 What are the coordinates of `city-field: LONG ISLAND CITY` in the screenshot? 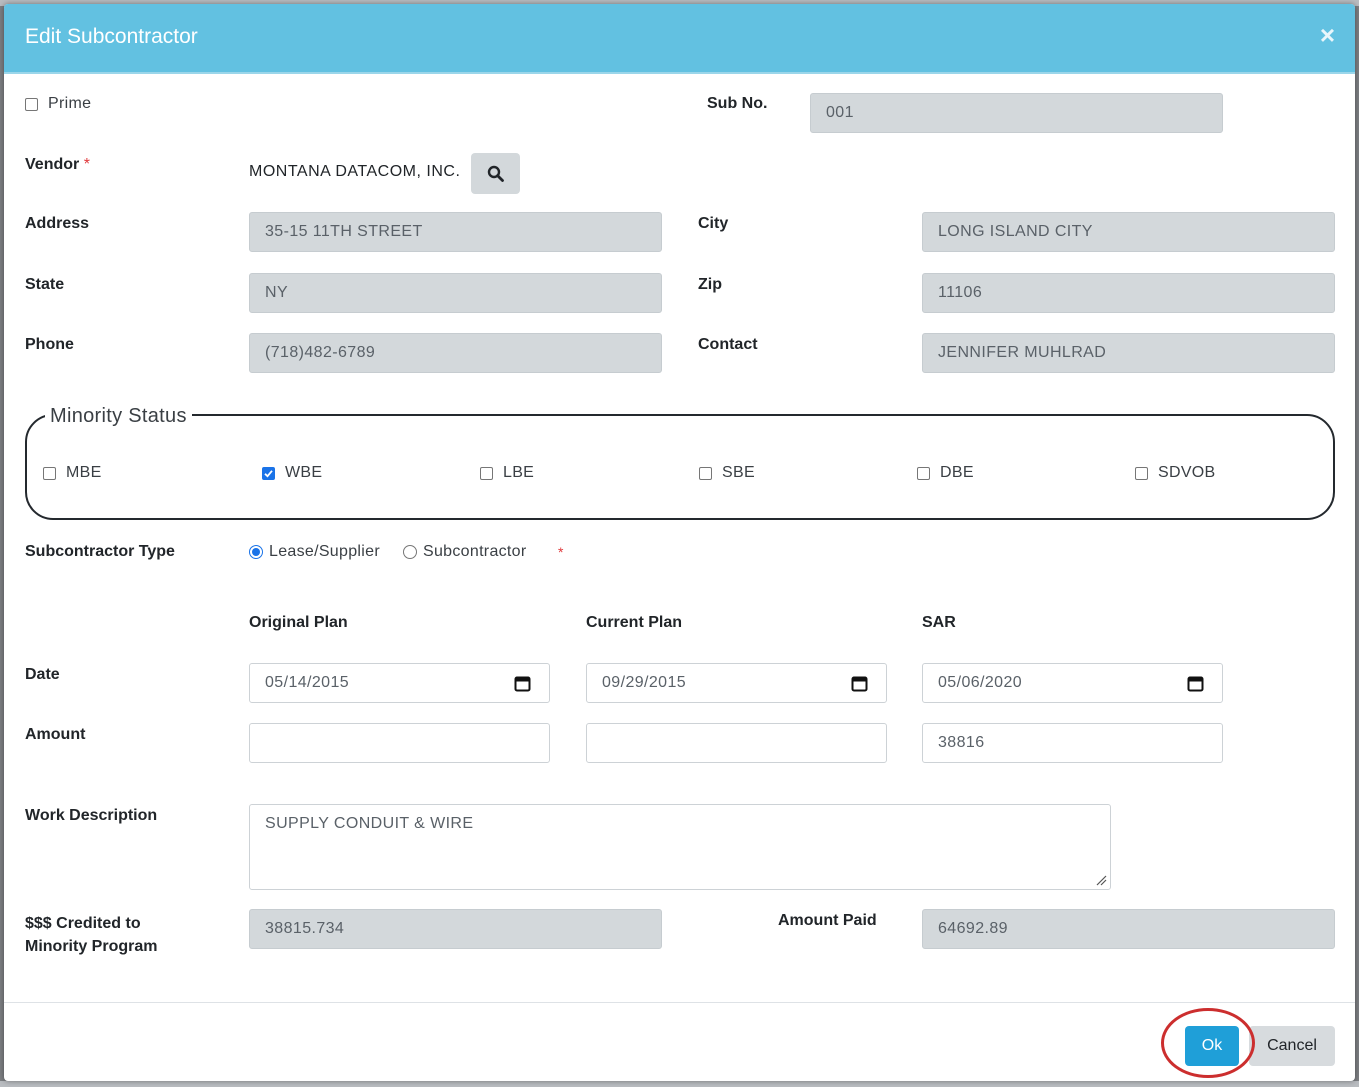 It's located at (1128, 232).